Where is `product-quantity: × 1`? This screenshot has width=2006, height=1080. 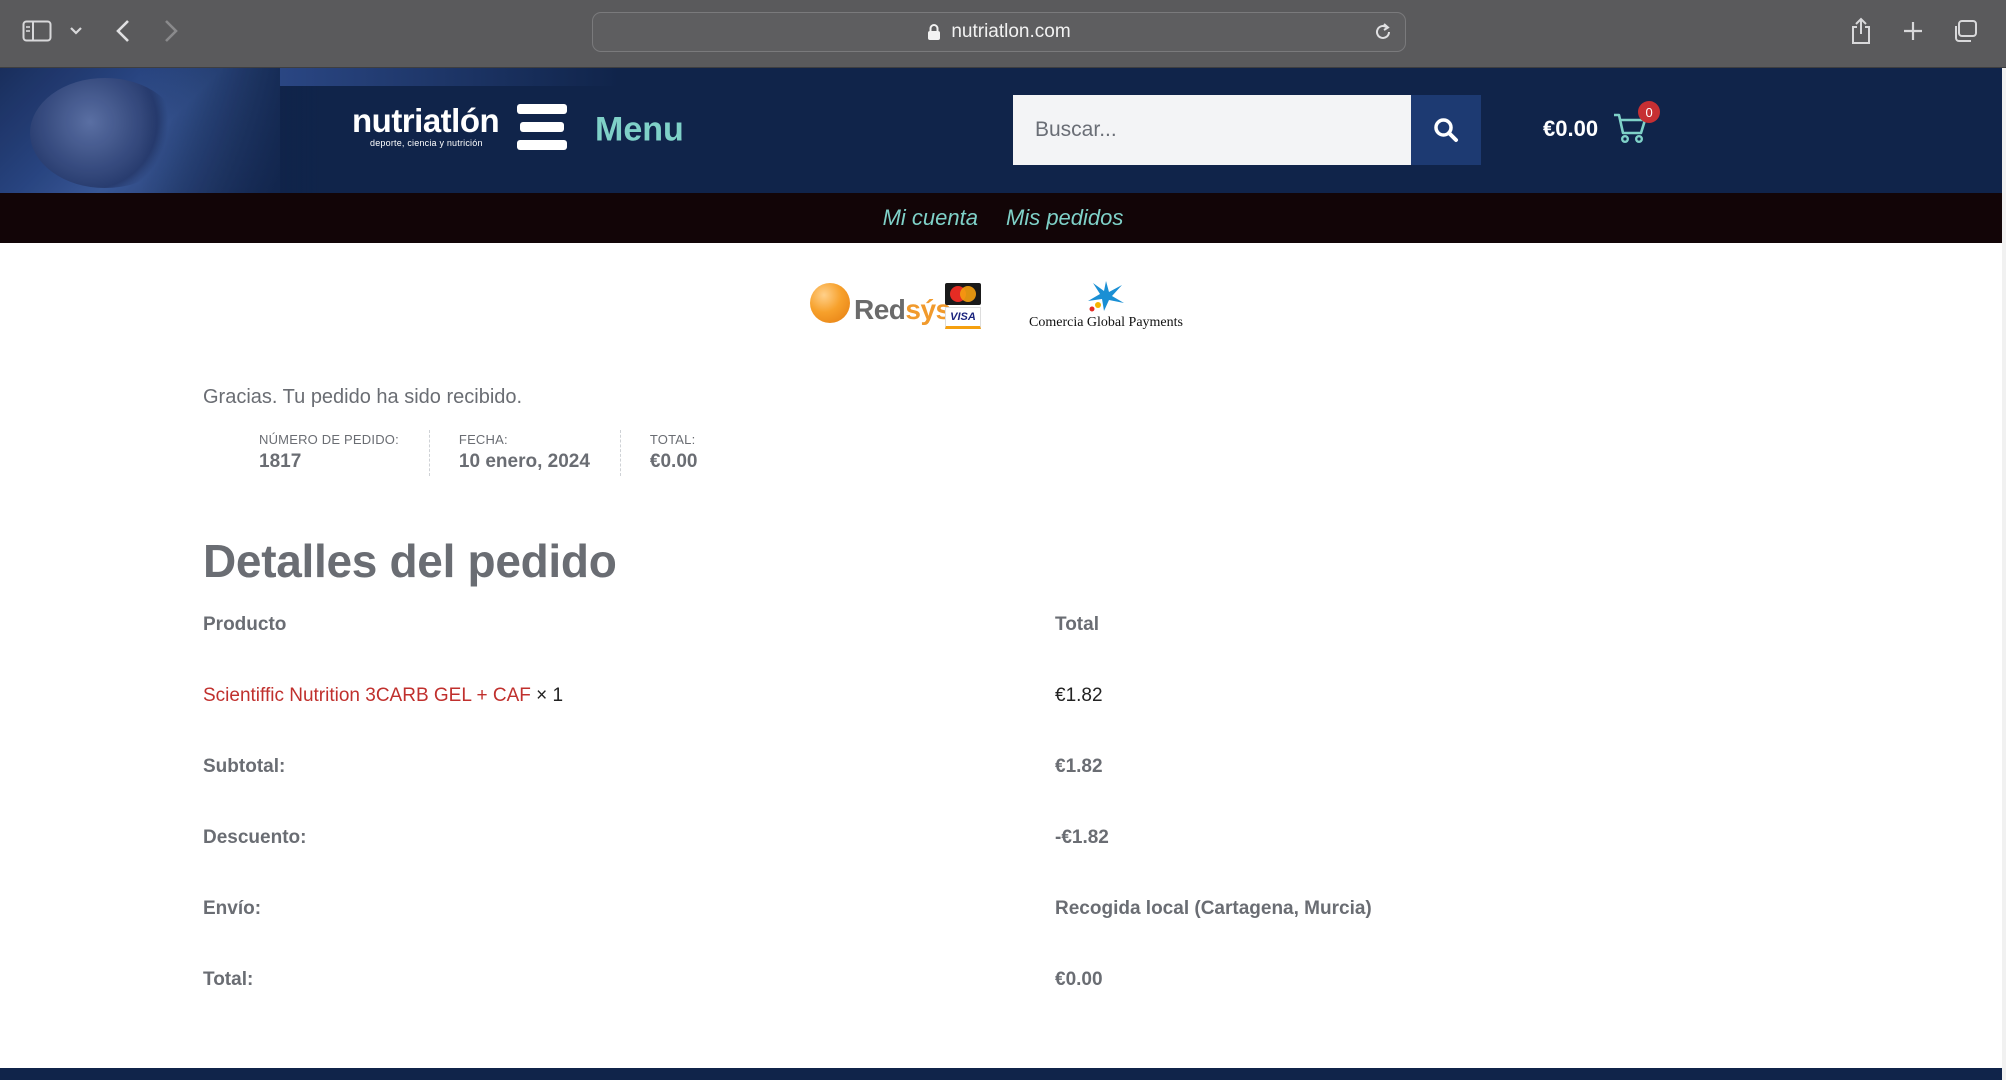 product-quantity: × 1 is located at coordinates (550, 695).